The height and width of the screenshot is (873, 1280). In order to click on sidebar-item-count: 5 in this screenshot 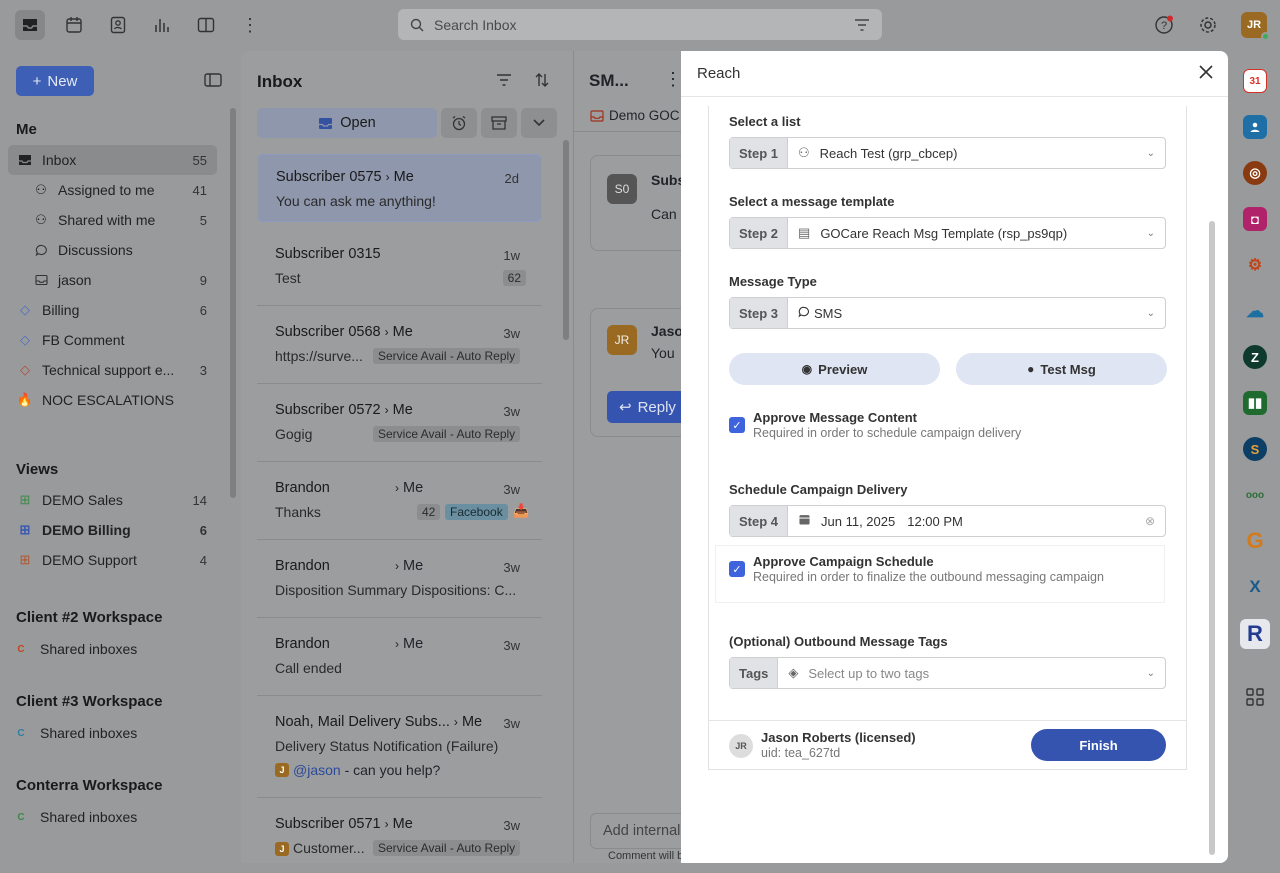, I will do `click(203, 220)`.